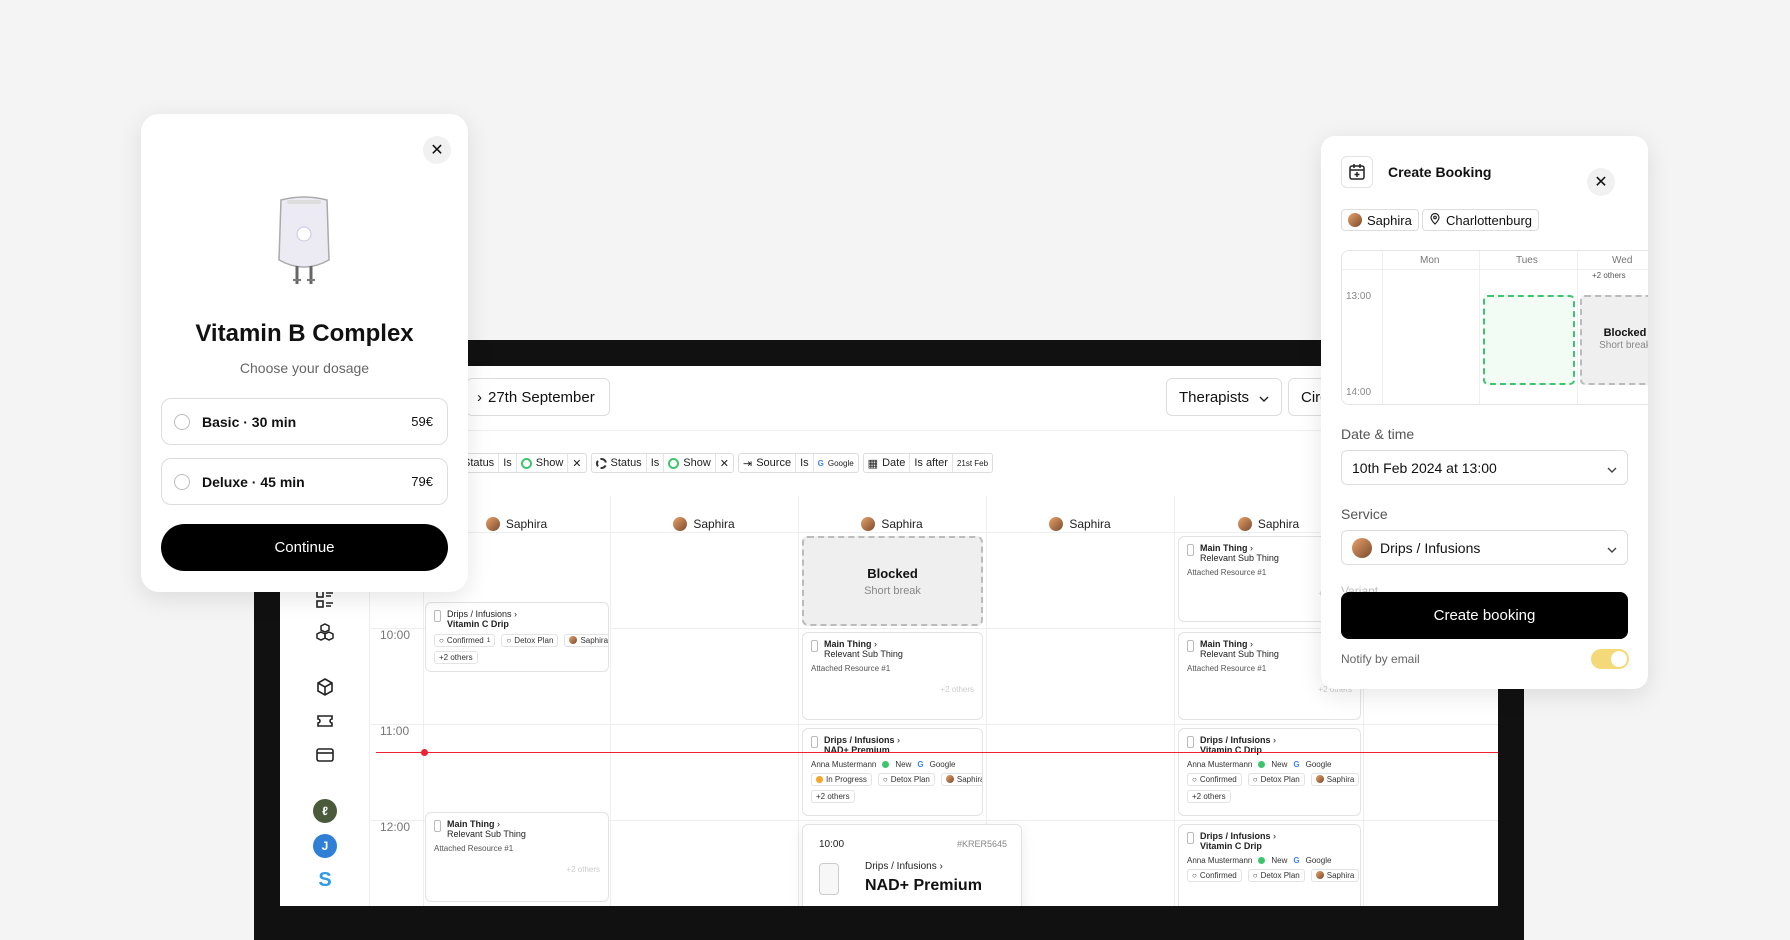 The height and width of the screenshot is (940, 1790). Describe the element at coordinates (1619, 659) in the screenshot. I see `toggle-knob` at that location.